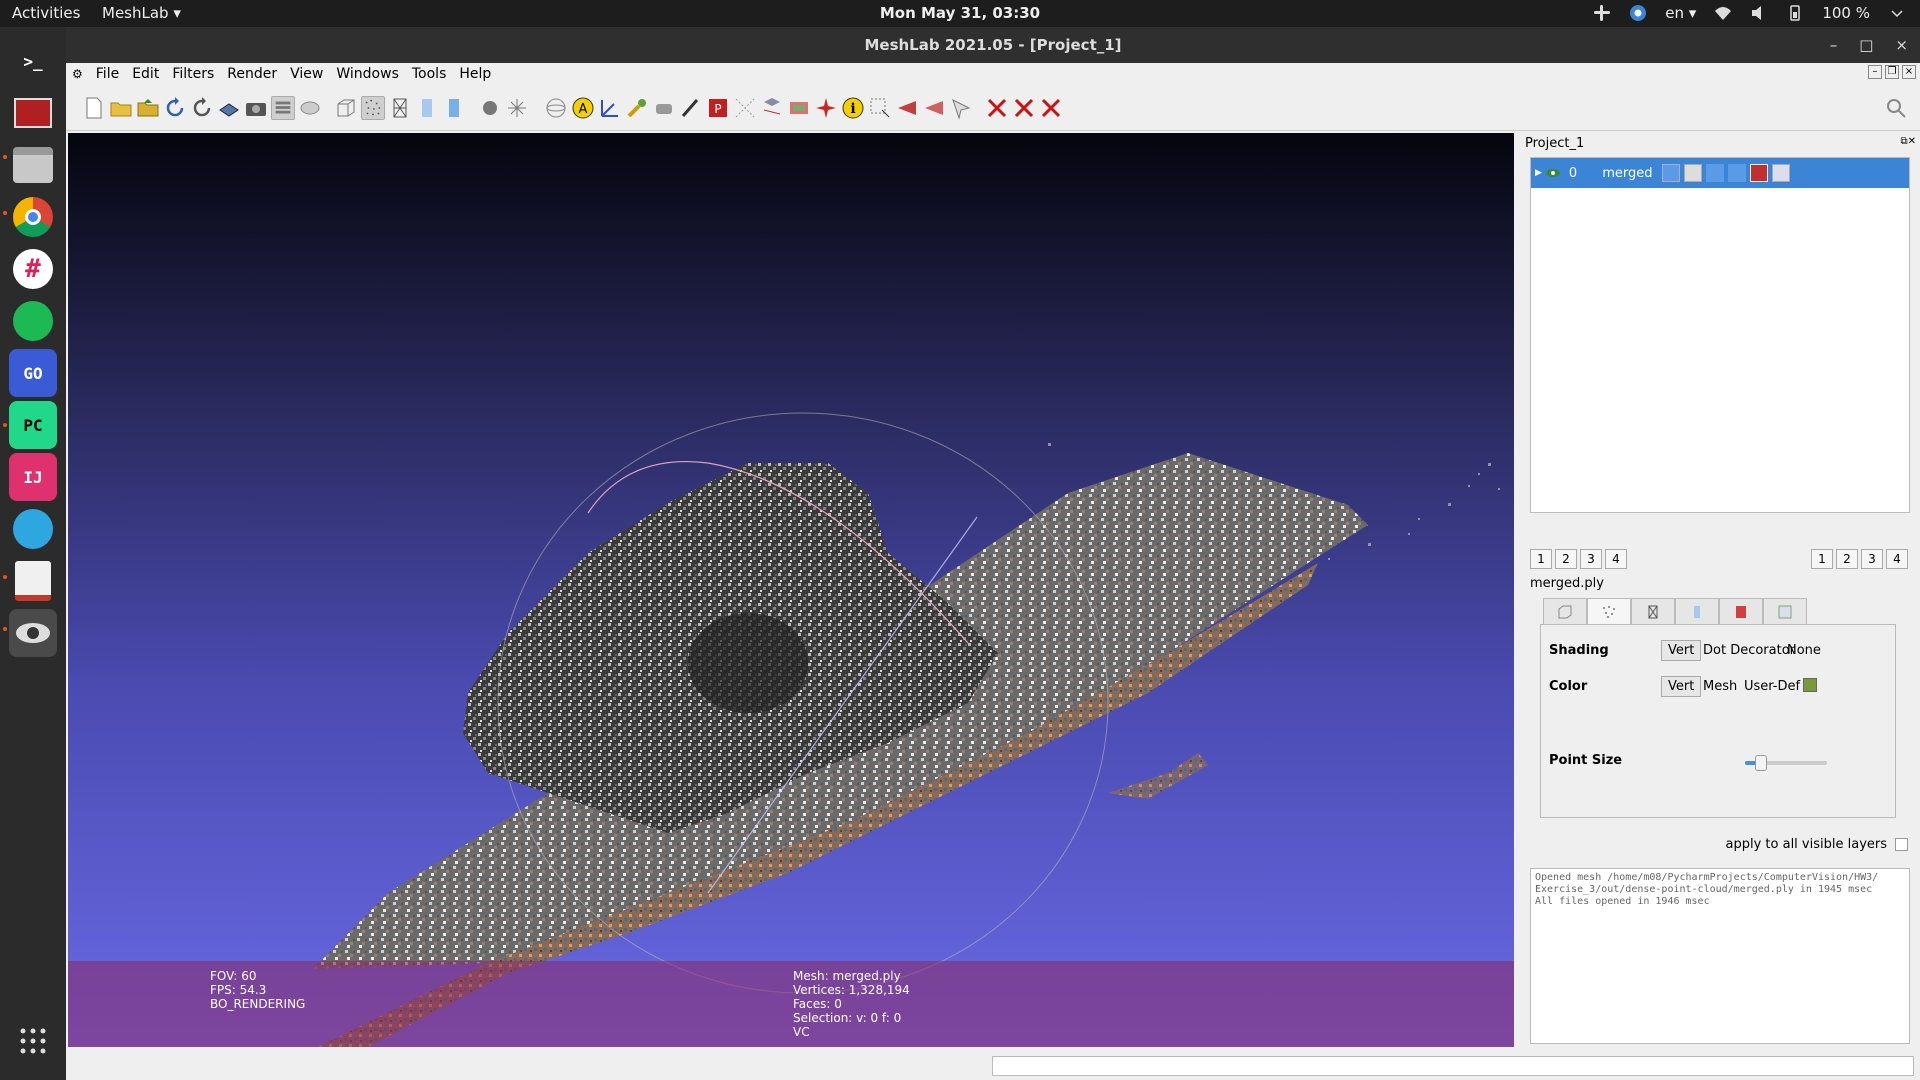 This screenshot has width=1920, height=1080. I want to click on mdi-minimize-icon: –, so click(1875, 72).